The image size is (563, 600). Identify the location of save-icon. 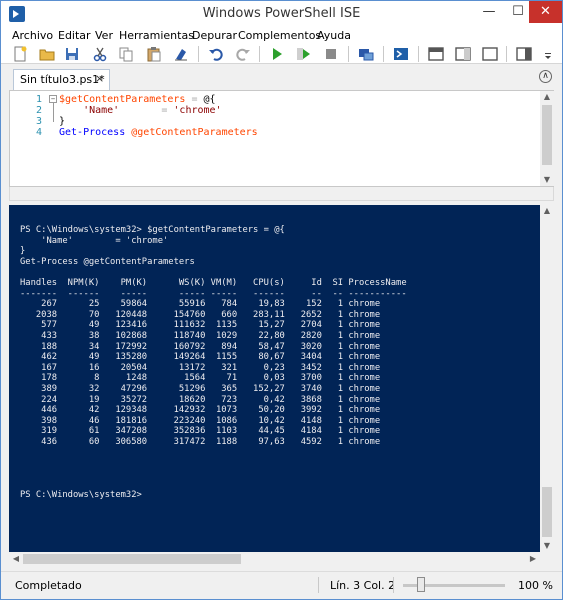
(72, 54).